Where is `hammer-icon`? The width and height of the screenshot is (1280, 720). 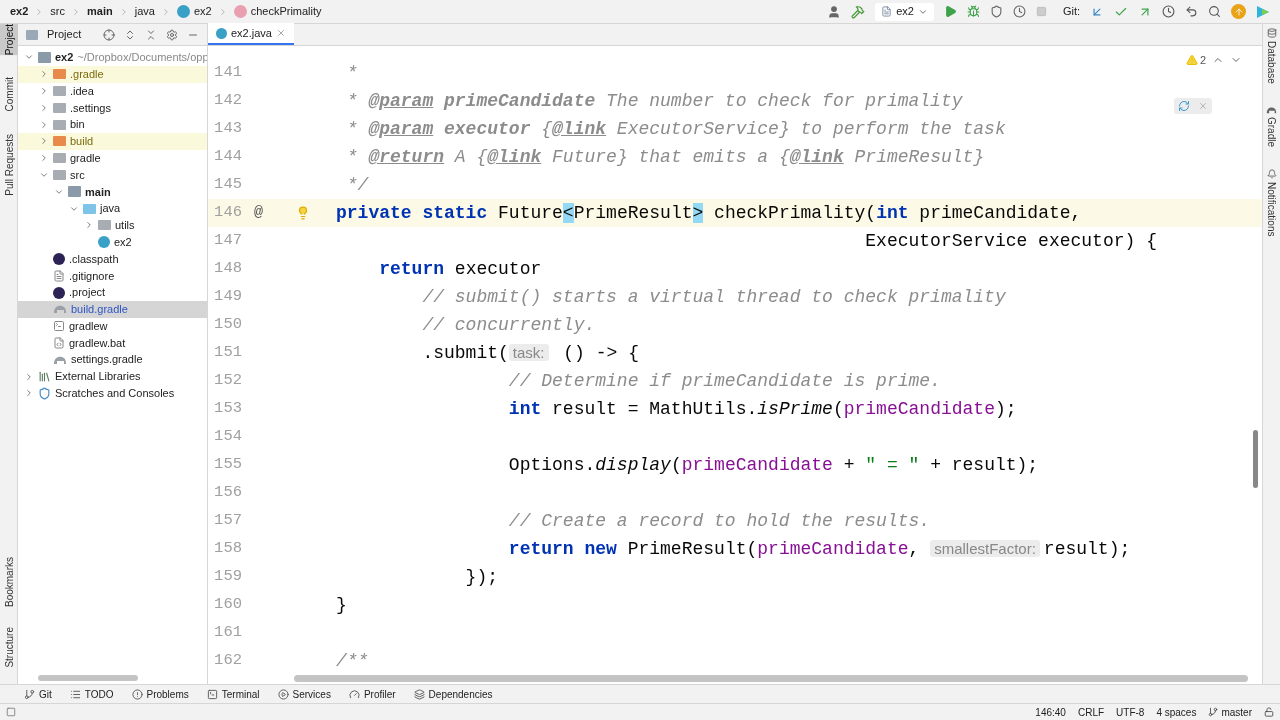 hammer-icon is located at coordinates (858, 11).